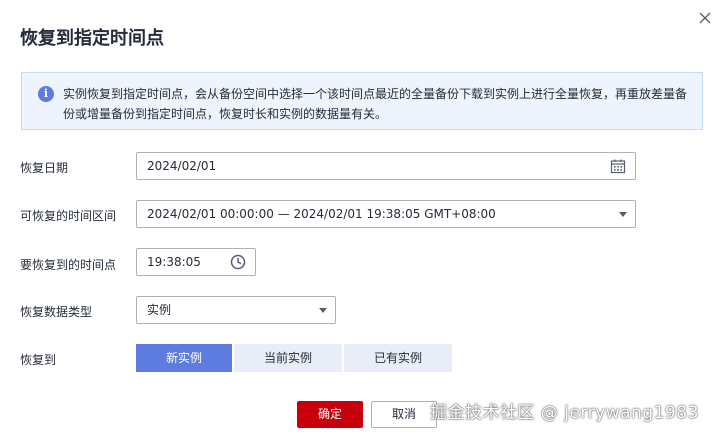 Image resolution: width=725 pixels, height=434 pixels. Describe the element at coordinates (404, 414) in the screenshot. I see `cancel-button: 取消` at that location.